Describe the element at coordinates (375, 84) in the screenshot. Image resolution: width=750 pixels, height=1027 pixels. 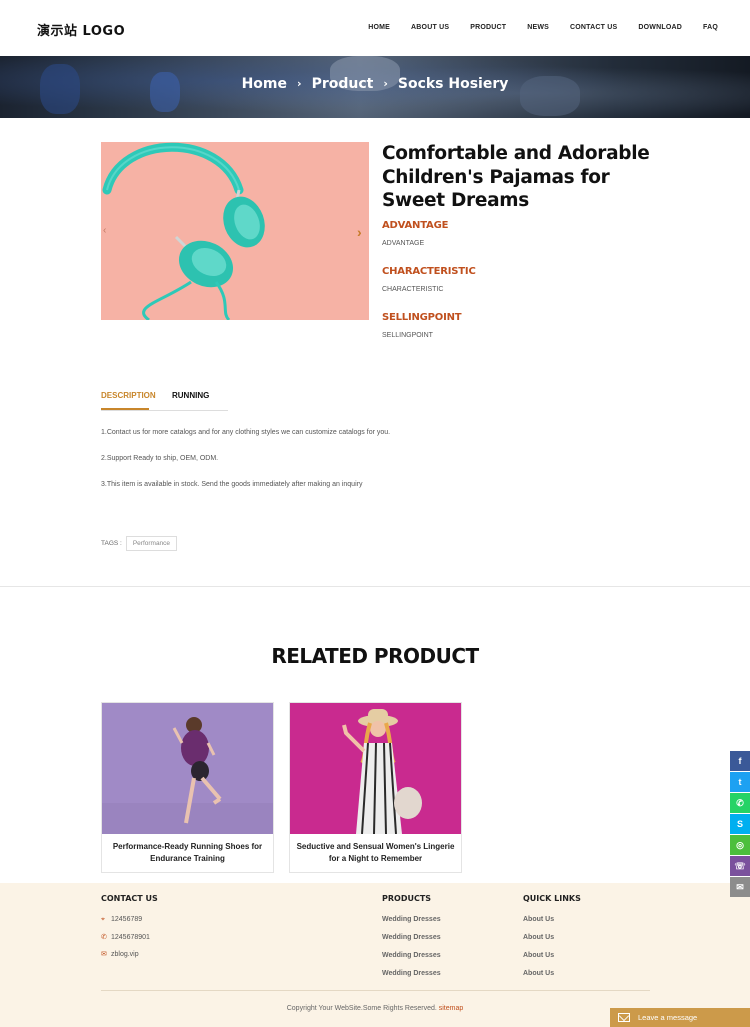
I see `breadcrumb: Home › Product › Socks Hosiery` at that location.